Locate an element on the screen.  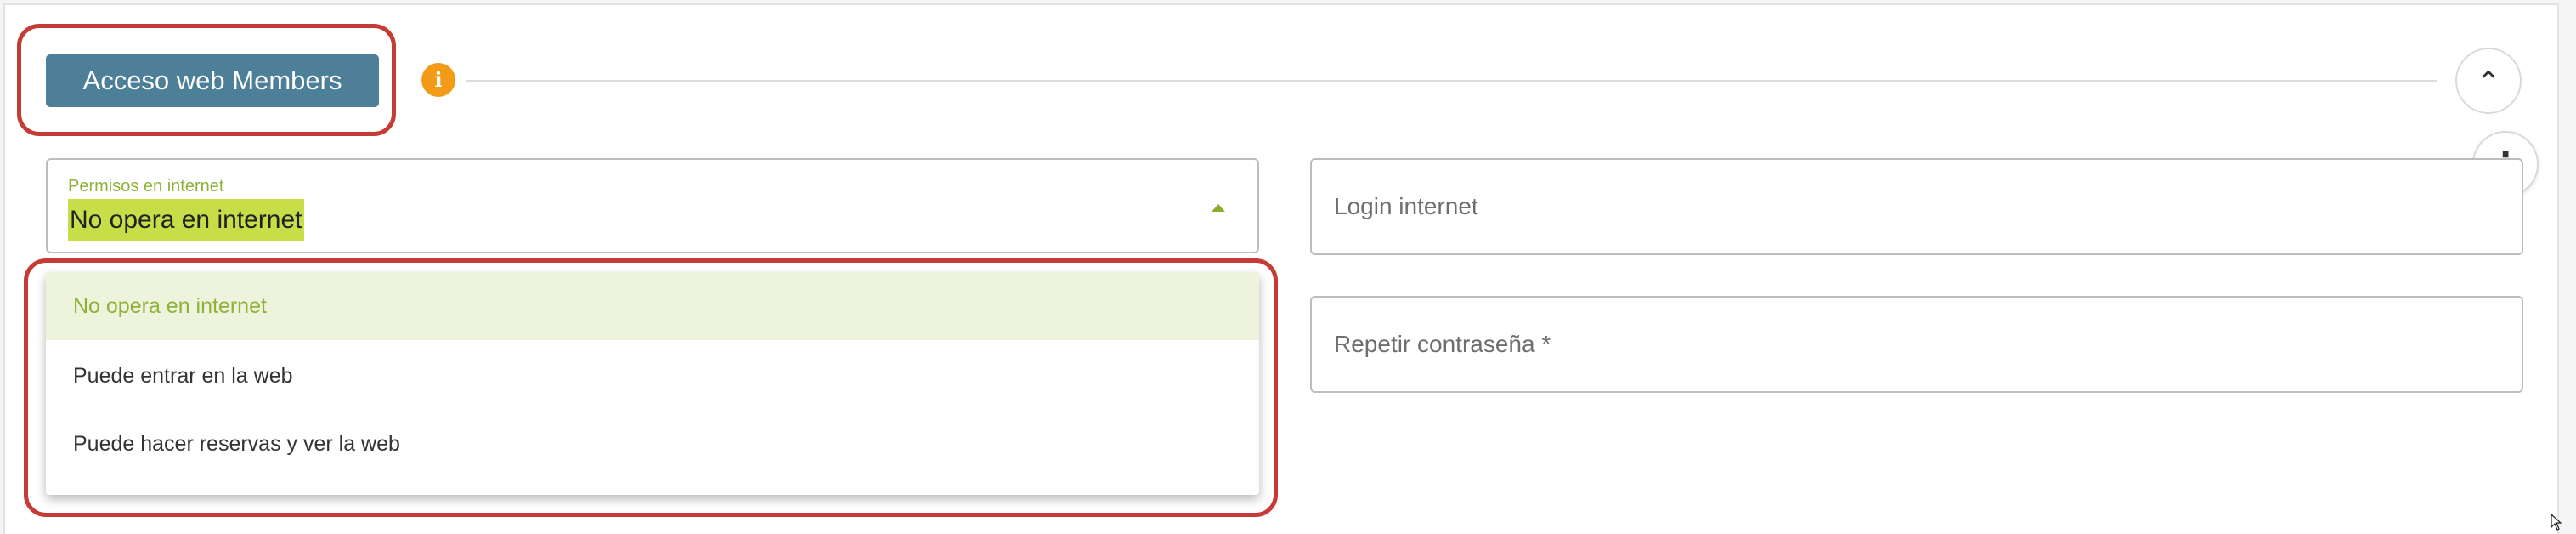
permissions-select-label: Permisos en internet is located at coordinates (146, 187).